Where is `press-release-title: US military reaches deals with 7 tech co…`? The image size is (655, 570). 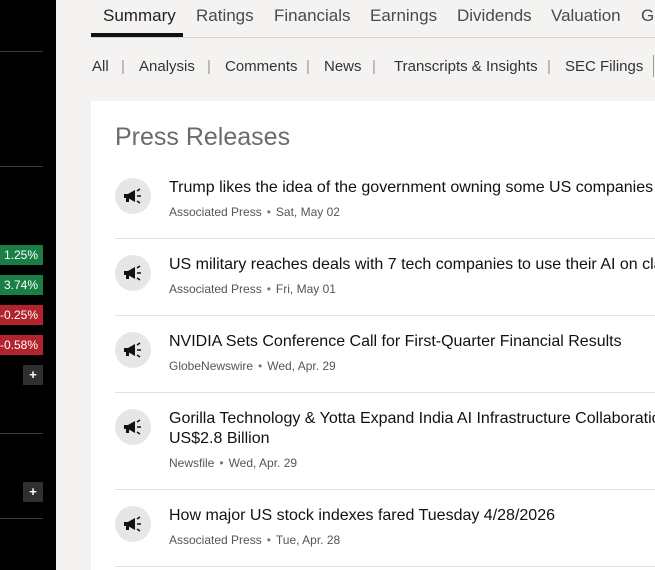 press-release-title: US military reaches deals with 7 tech co… is located at coordinates (412, 265).